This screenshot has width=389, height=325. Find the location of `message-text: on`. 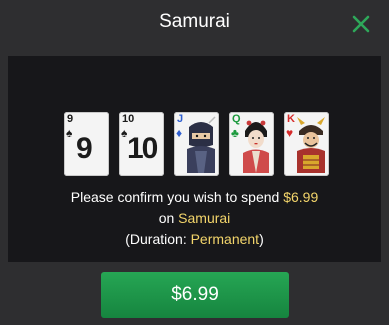

message-text: on is located at coordinates (168, 218).